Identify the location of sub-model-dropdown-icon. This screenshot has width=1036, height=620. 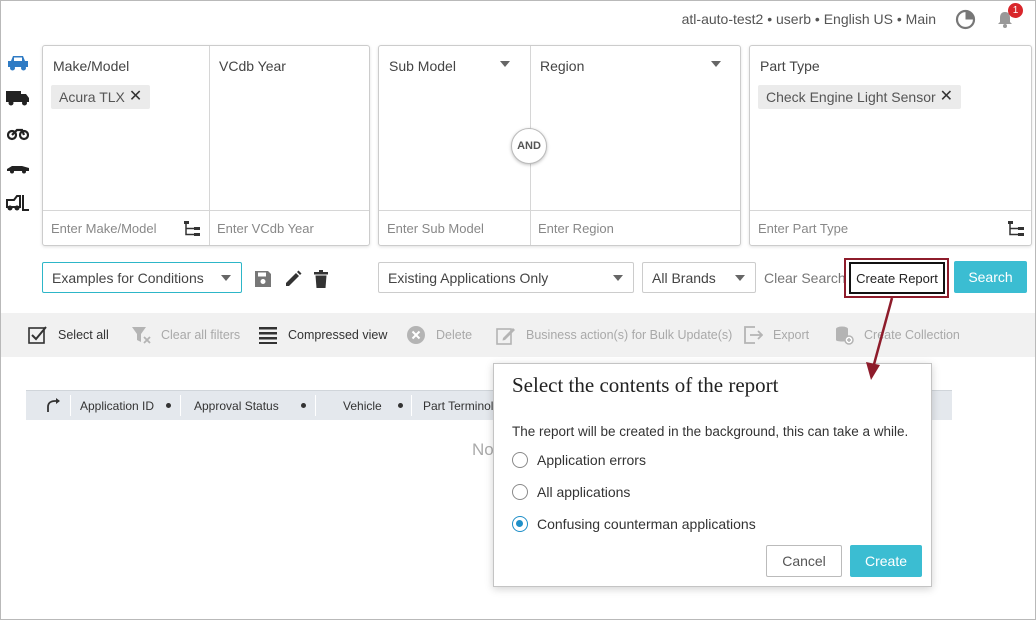
(505, 64).